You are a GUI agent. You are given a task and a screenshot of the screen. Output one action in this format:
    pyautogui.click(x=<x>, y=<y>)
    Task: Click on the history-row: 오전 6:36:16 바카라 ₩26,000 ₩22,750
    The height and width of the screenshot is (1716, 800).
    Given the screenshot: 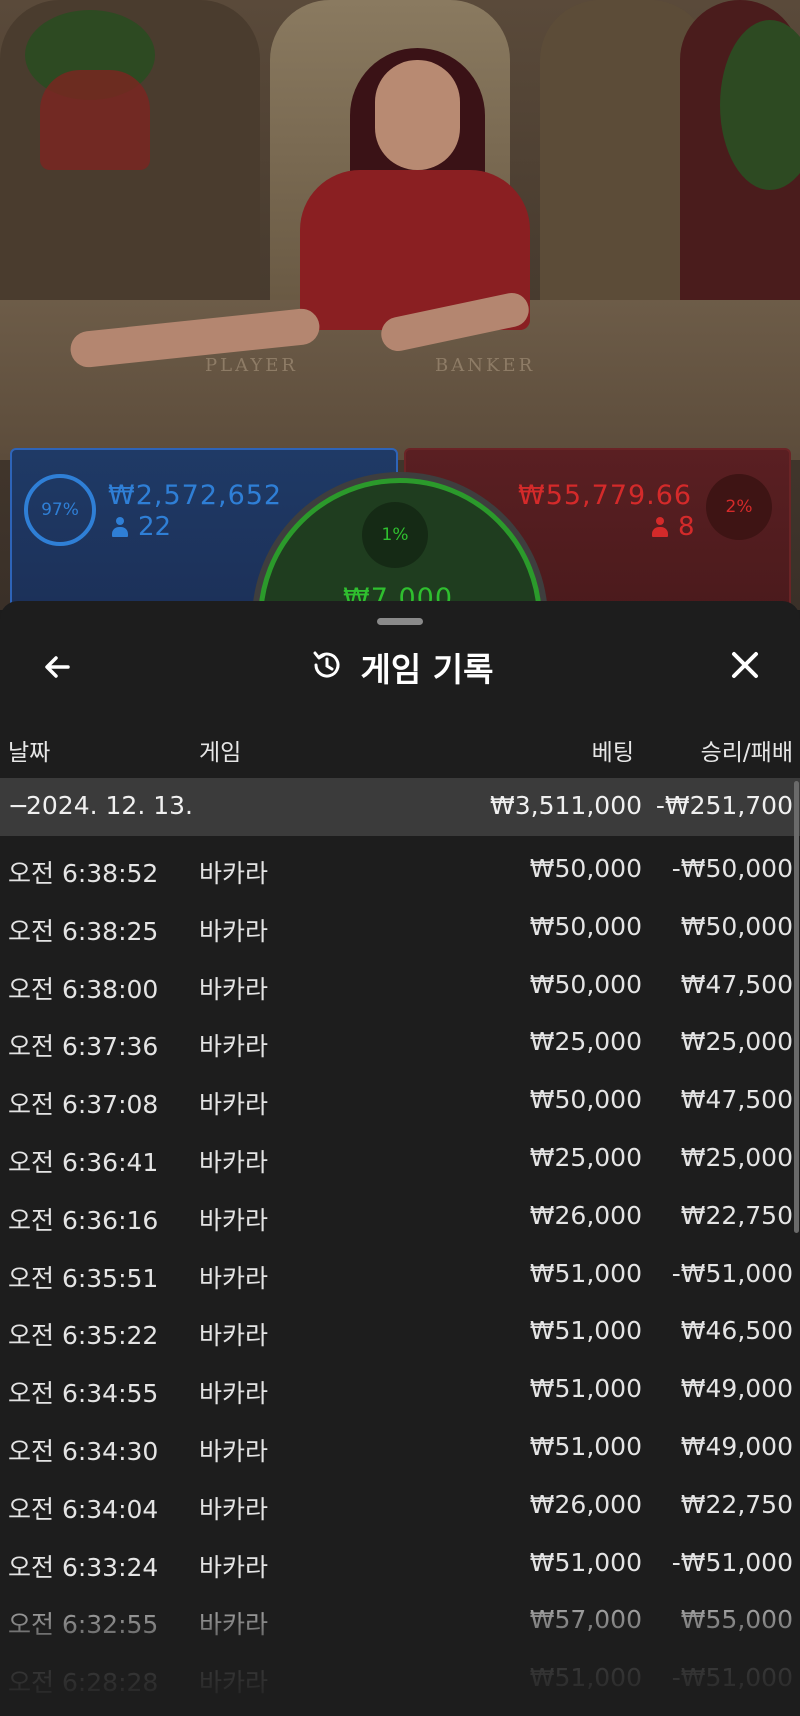 What is the action you would take?
    pyautogui.click(x=400, y=1212)
    